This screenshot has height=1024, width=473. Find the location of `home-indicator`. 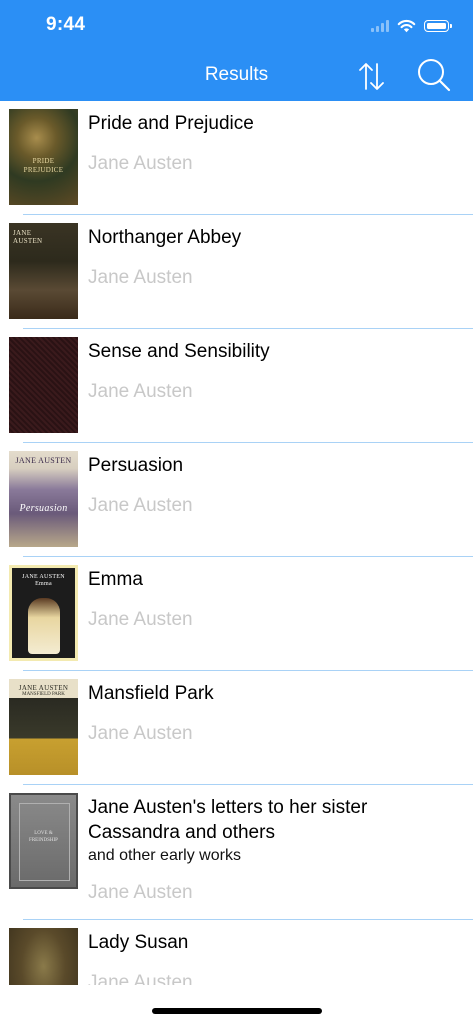

home-indicator is located at coordinates (237, 1011).